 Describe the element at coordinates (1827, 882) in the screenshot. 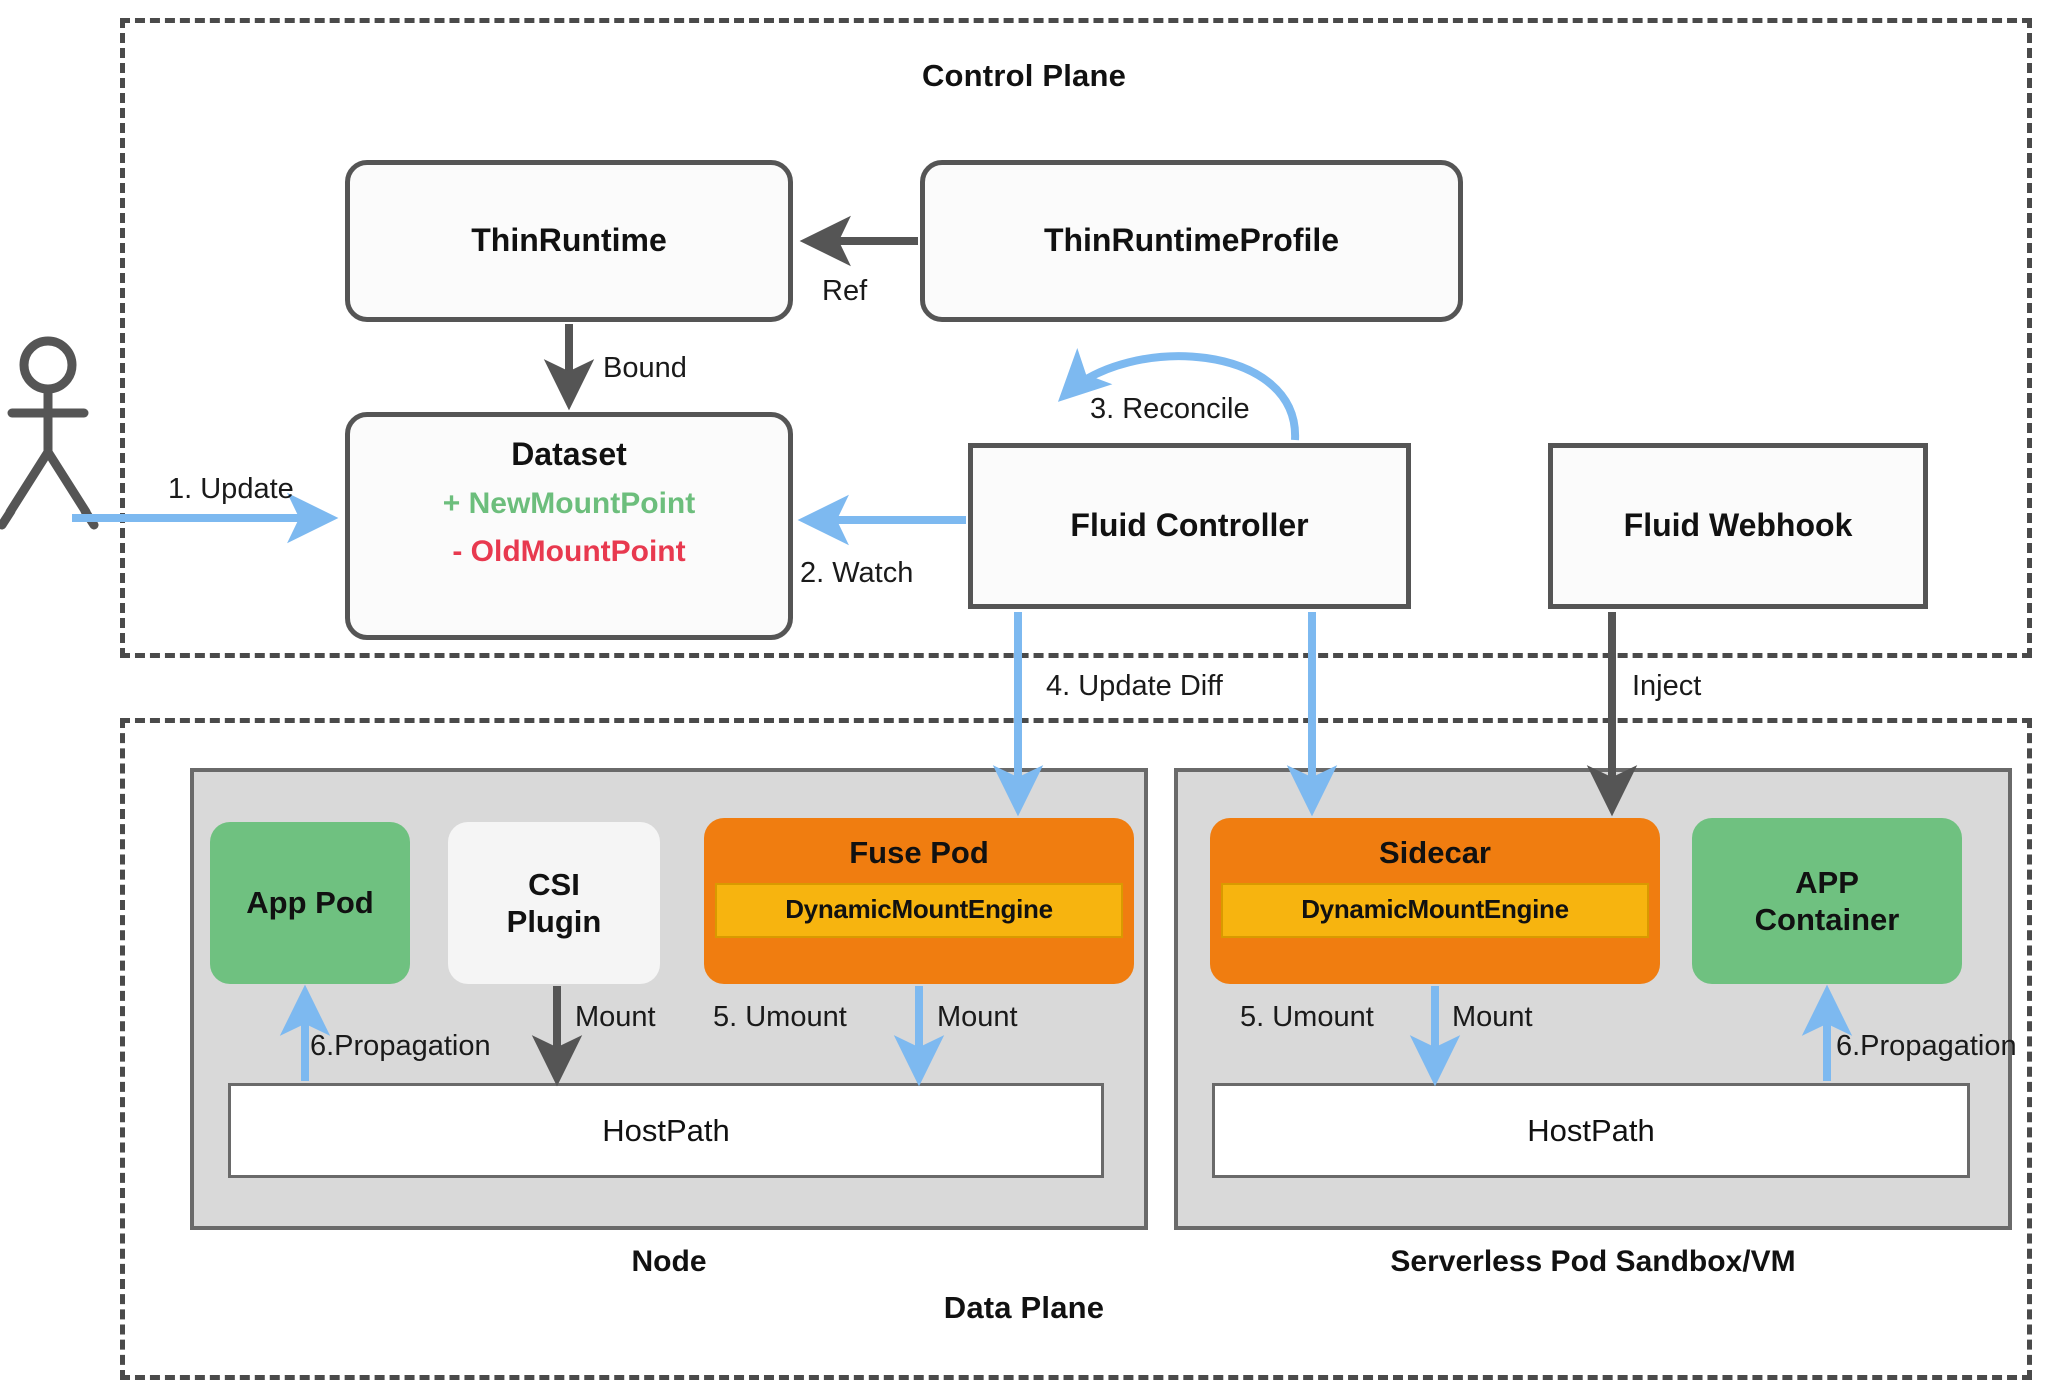

I see `pod-app-container-line1: APP` at that location.